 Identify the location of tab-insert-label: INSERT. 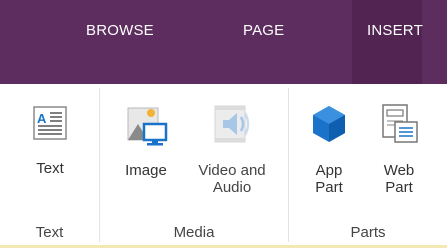
(395, 30).